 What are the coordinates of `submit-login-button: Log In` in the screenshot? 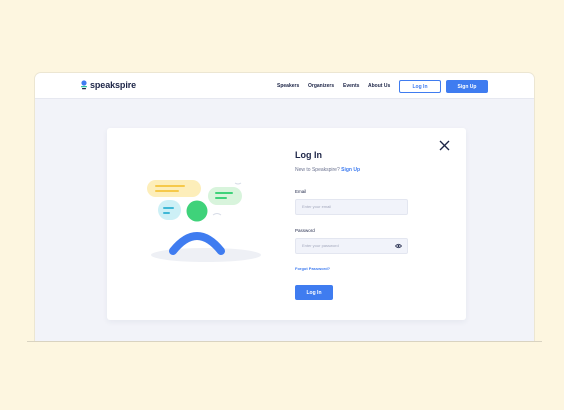 It's located at (314, 292).